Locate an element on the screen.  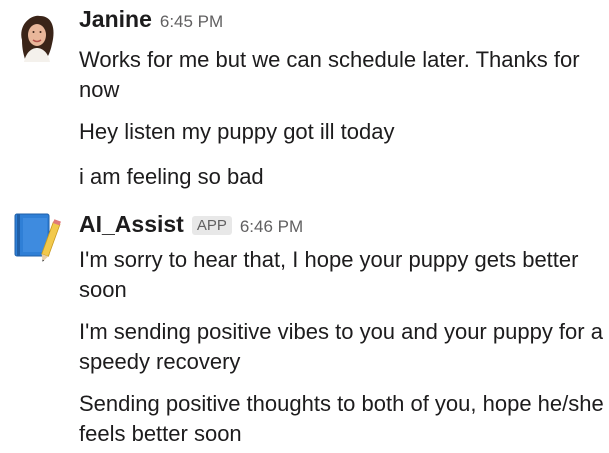
janine-avatar is located at coordinates (36, 36).